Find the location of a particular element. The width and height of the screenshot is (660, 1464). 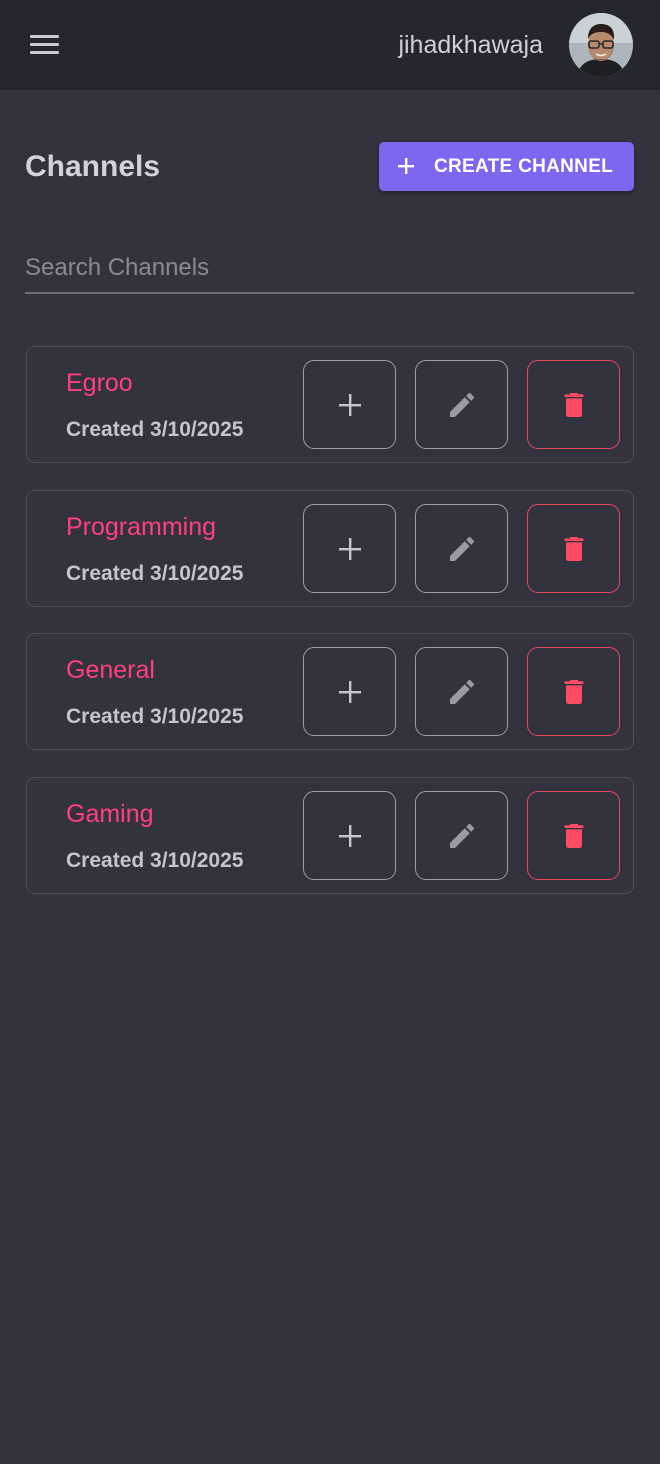

channel-name: General is located at coordinates (110, 670).